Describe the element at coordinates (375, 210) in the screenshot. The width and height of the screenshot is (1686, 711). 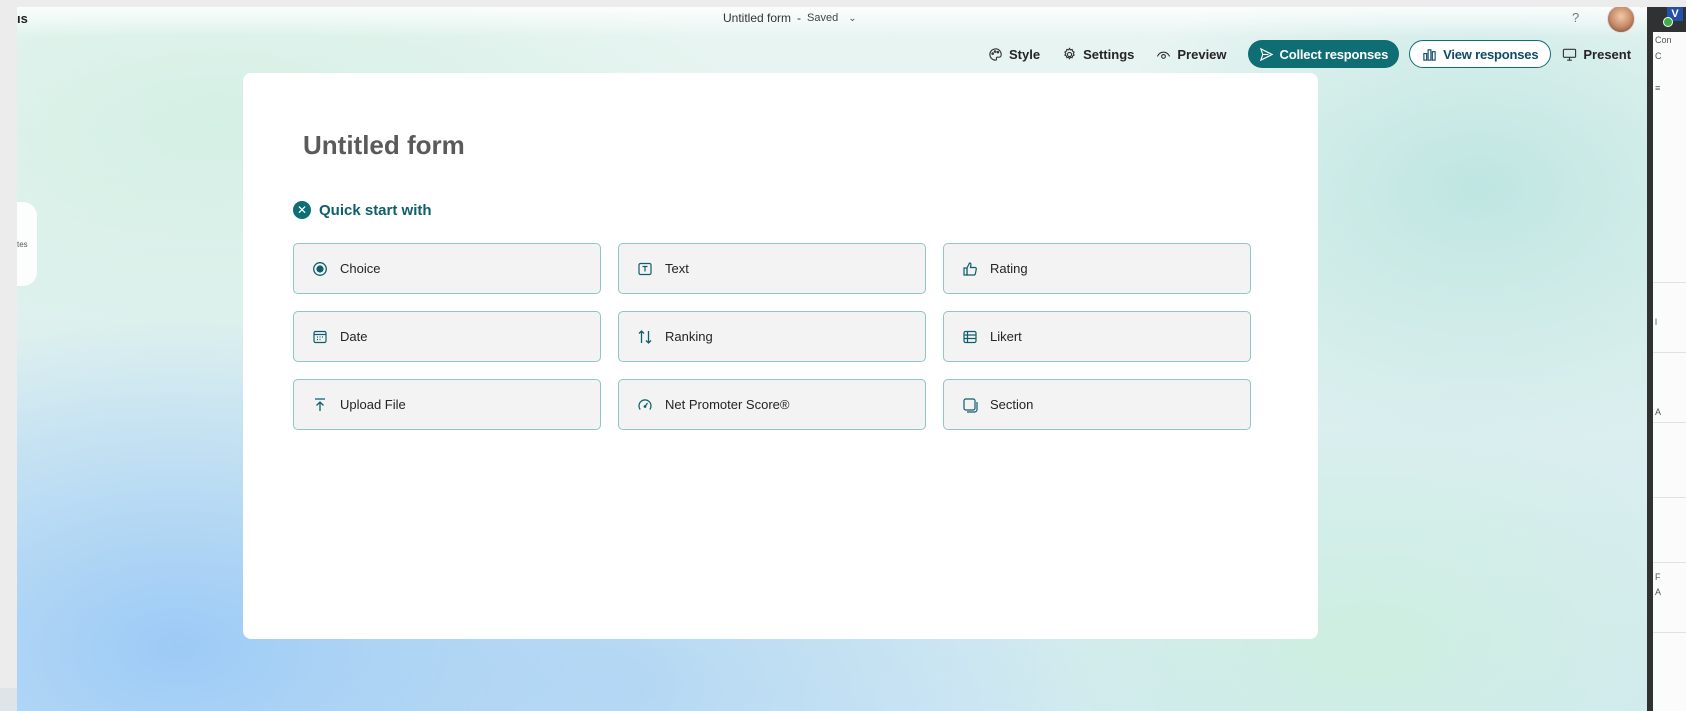
I see `quick-start-label: Quick start with` at that location.